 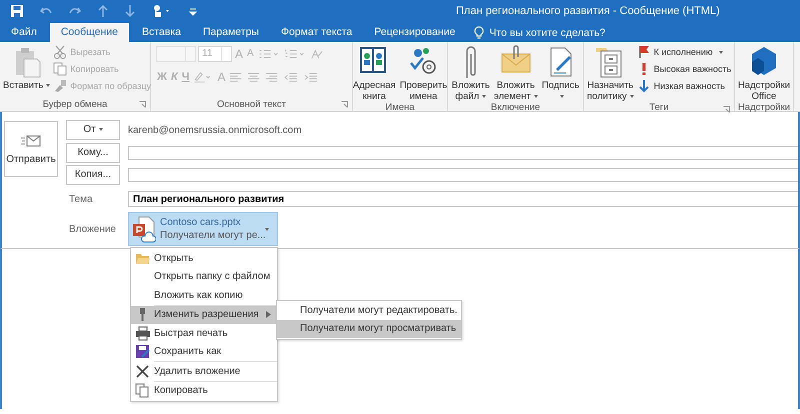 I want to click on down-arrow-icon, so click(x=130, y=11).